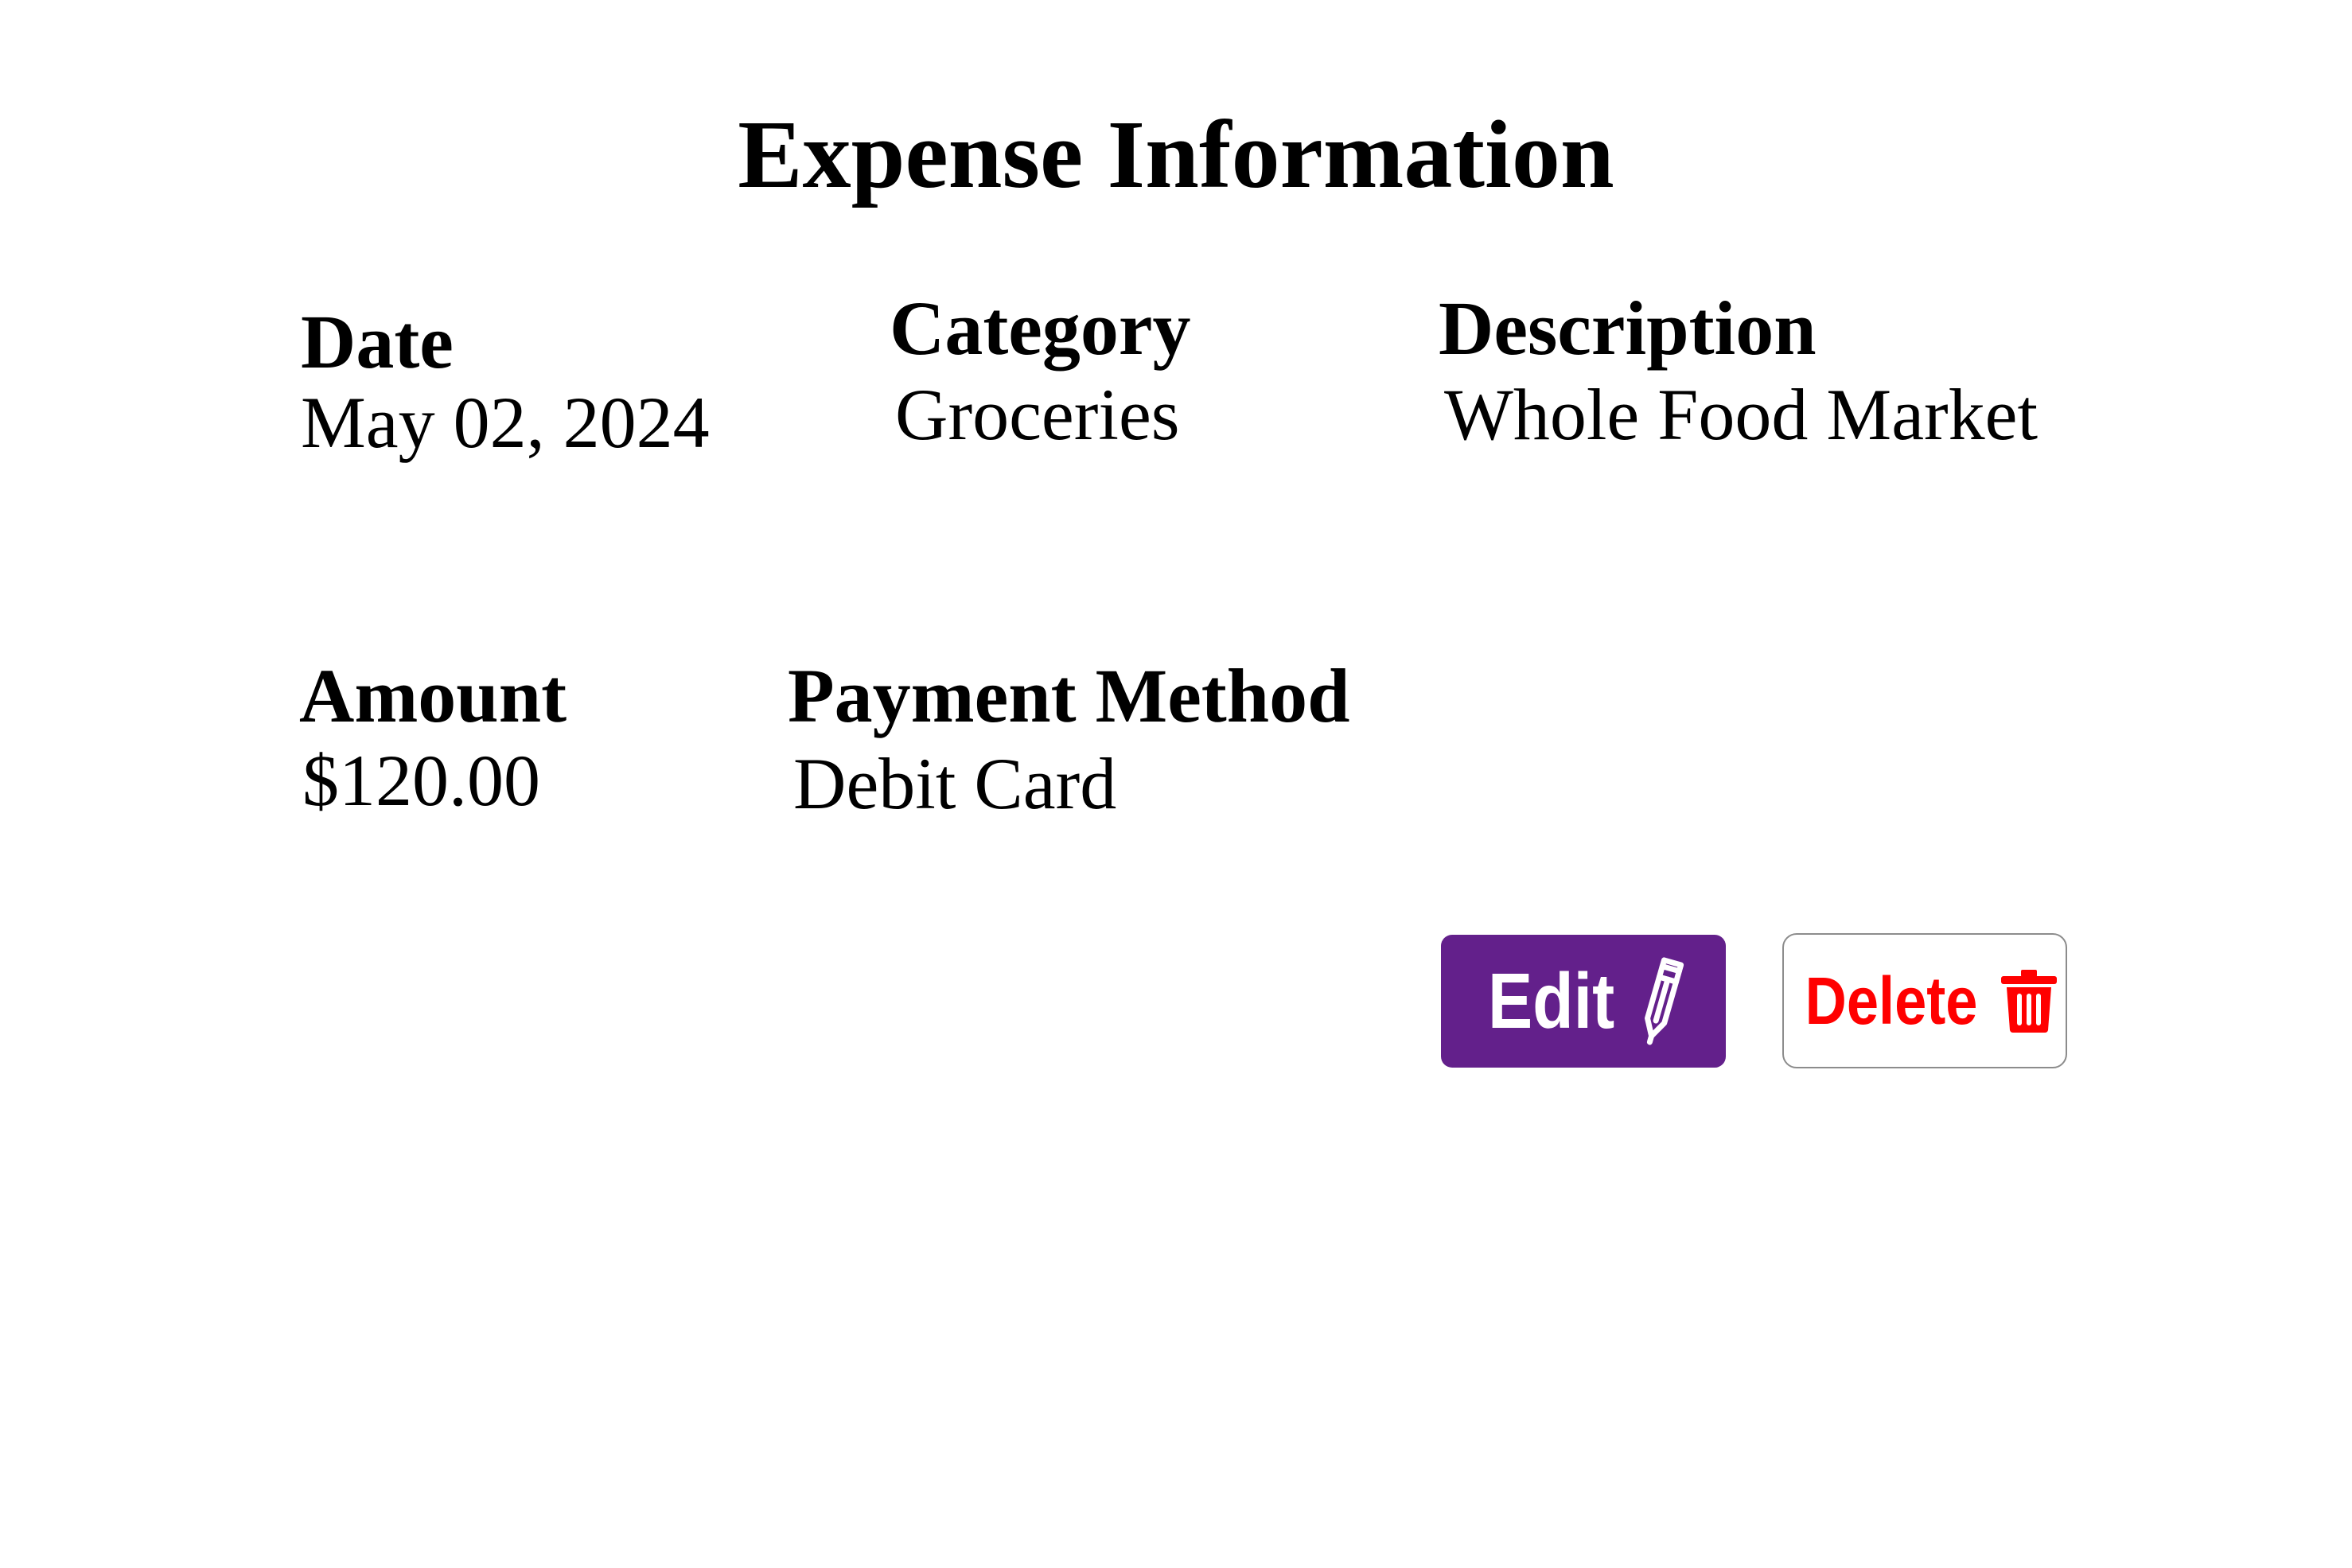 This screenshot has height=1568, width=2352. I want to click on payment-method-label: Payment Method, so click(1069, 695).